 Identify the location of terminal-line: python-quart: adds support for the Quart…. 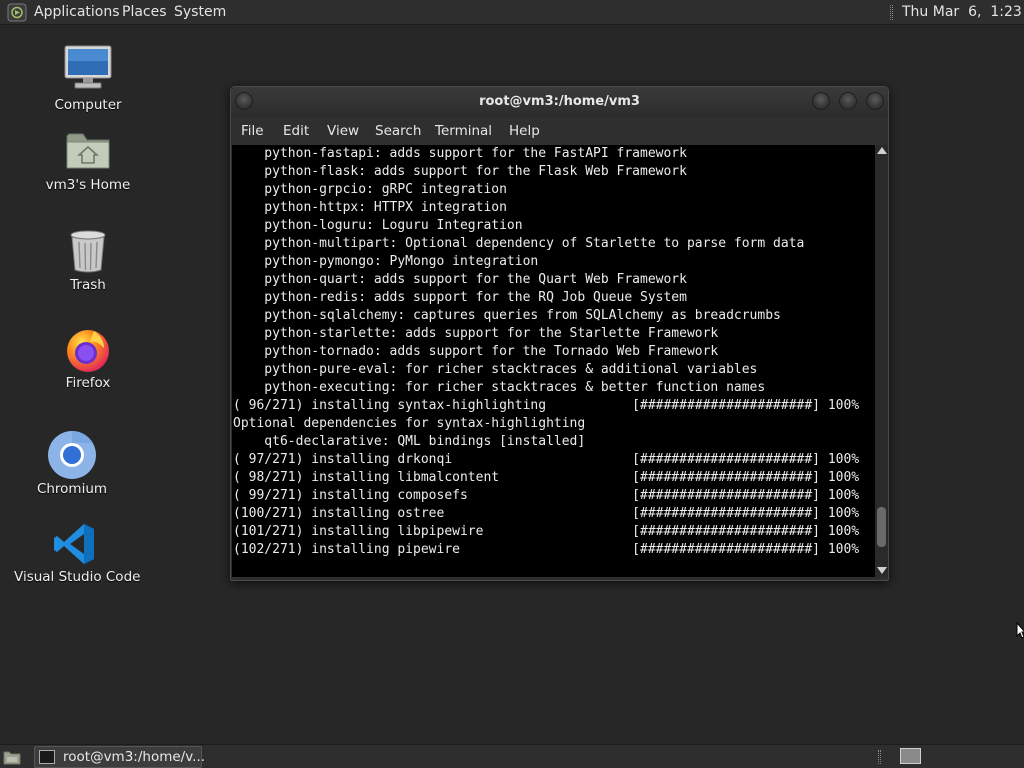
(460, 279).